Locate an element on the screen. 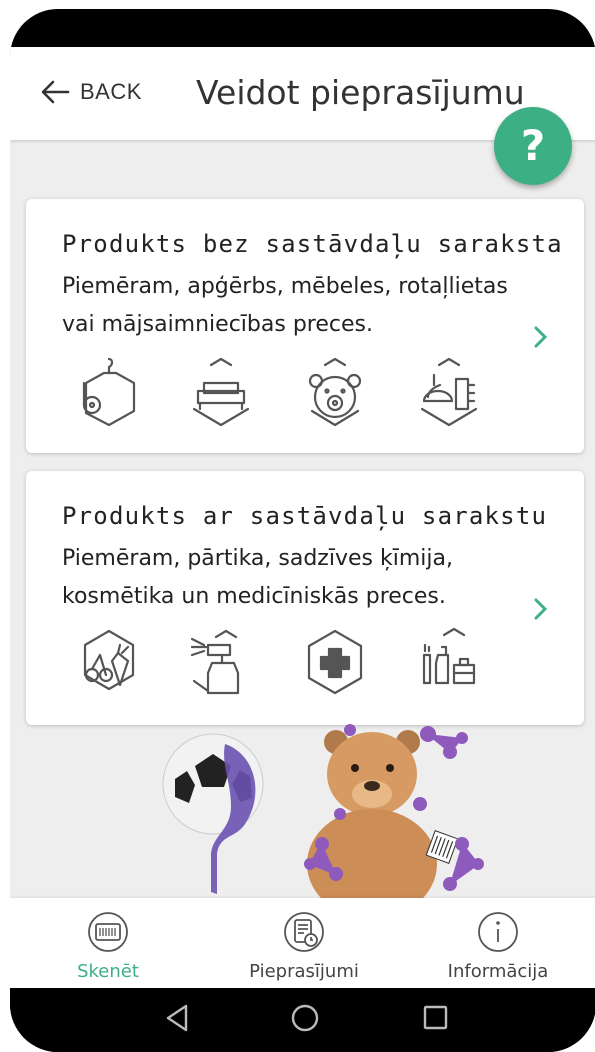  medical-cross-icon is located at coordinates (335, 662).